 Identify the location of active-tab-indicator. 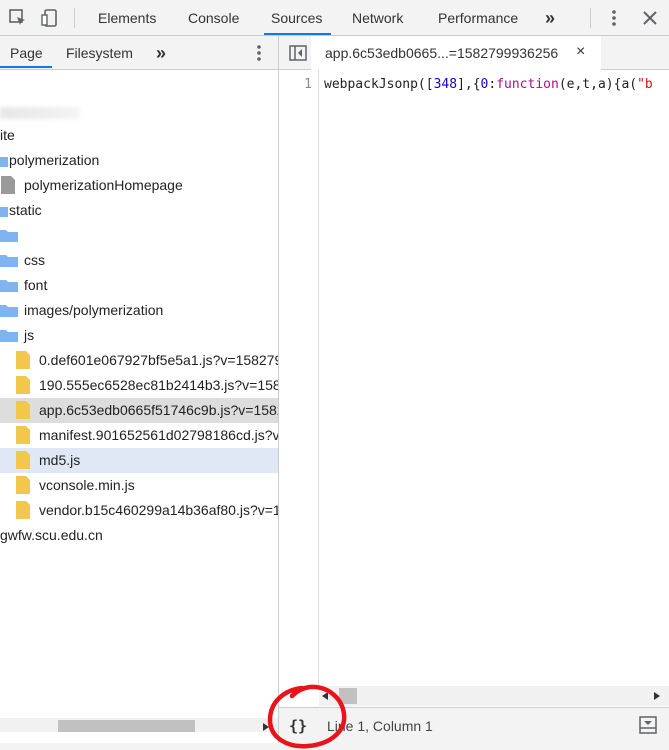
(297, 34).